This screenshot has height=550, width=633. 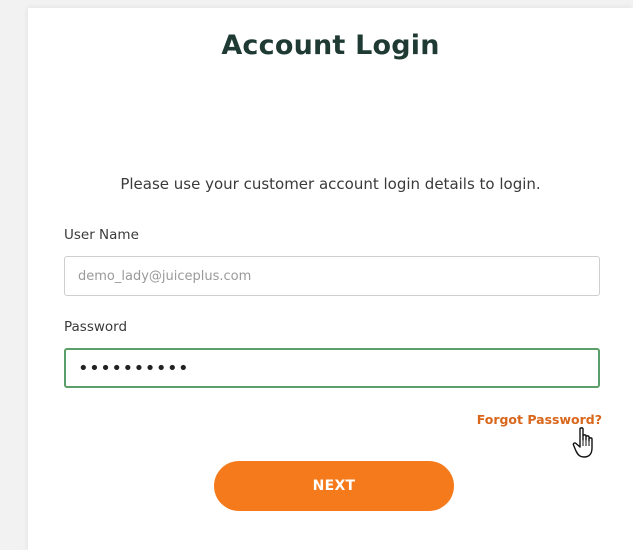 What do you see at coordinates (330, 45) in the screenshot?
I see `page-title: Account Login` at bounding box center [330, 45].